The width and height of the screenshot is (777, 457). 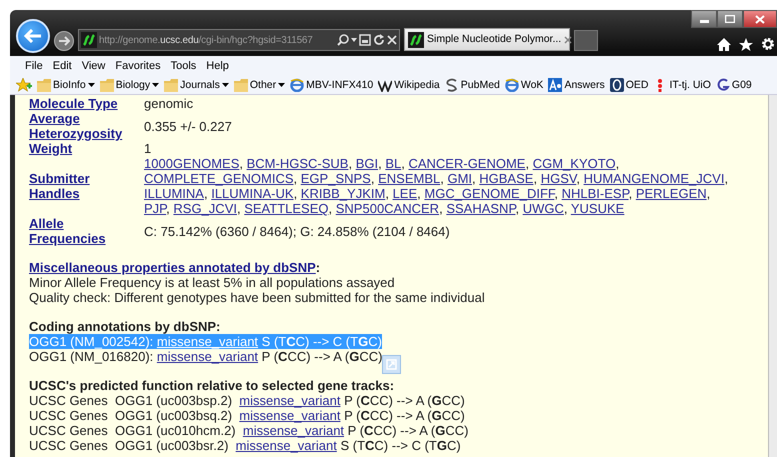 I want to click on favorites-link: Wikipedia, so click(x=409, y=85).